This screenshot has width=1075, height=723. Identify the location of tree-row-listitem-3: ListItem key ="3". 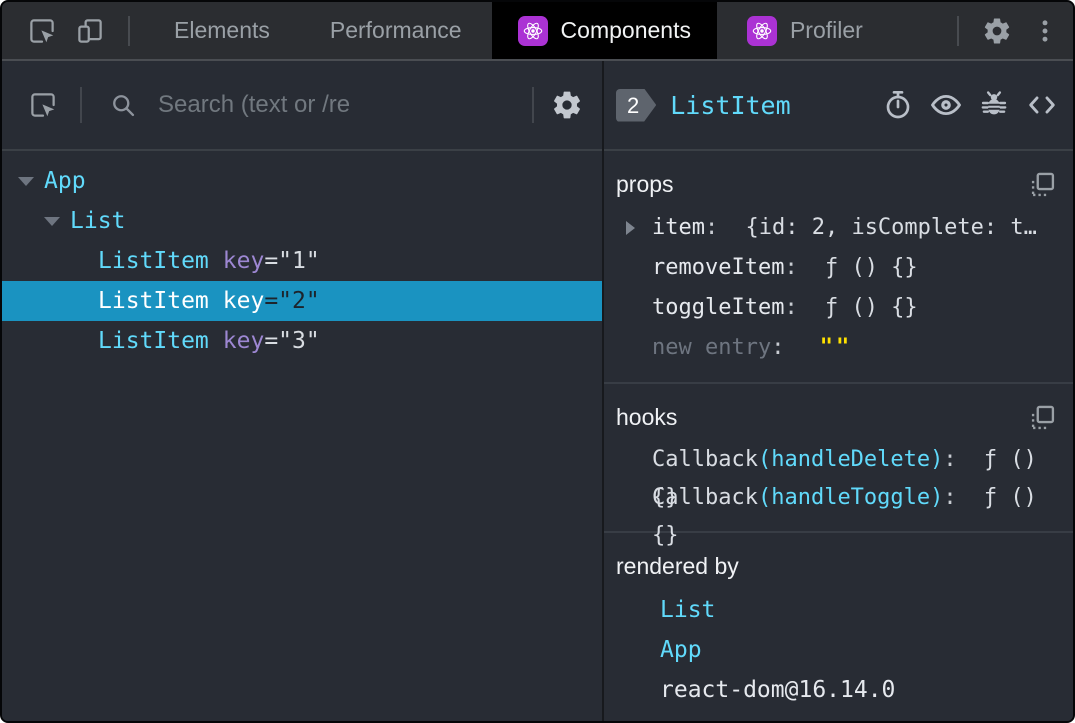
(302, 341).